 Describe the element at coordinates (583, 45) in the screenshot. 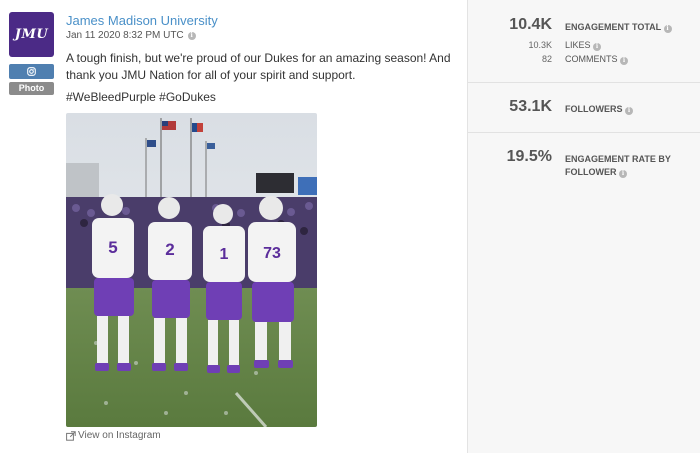

I see `likes-label: LIKES i` at that location.